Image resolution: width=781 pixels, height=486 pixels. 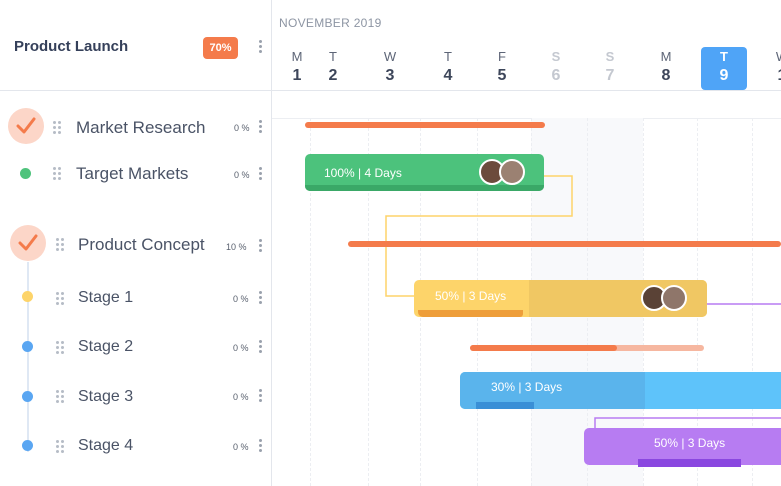 I want to click on day-column-header: T4, so click(x=448, y=67).